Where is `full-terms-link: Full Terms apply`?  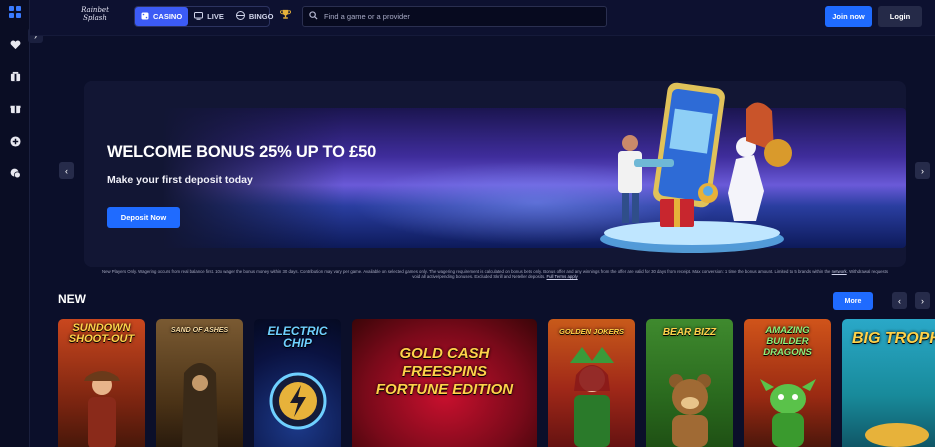 full-terms-link: Full Terms apply is located at coordinates (562, 276).